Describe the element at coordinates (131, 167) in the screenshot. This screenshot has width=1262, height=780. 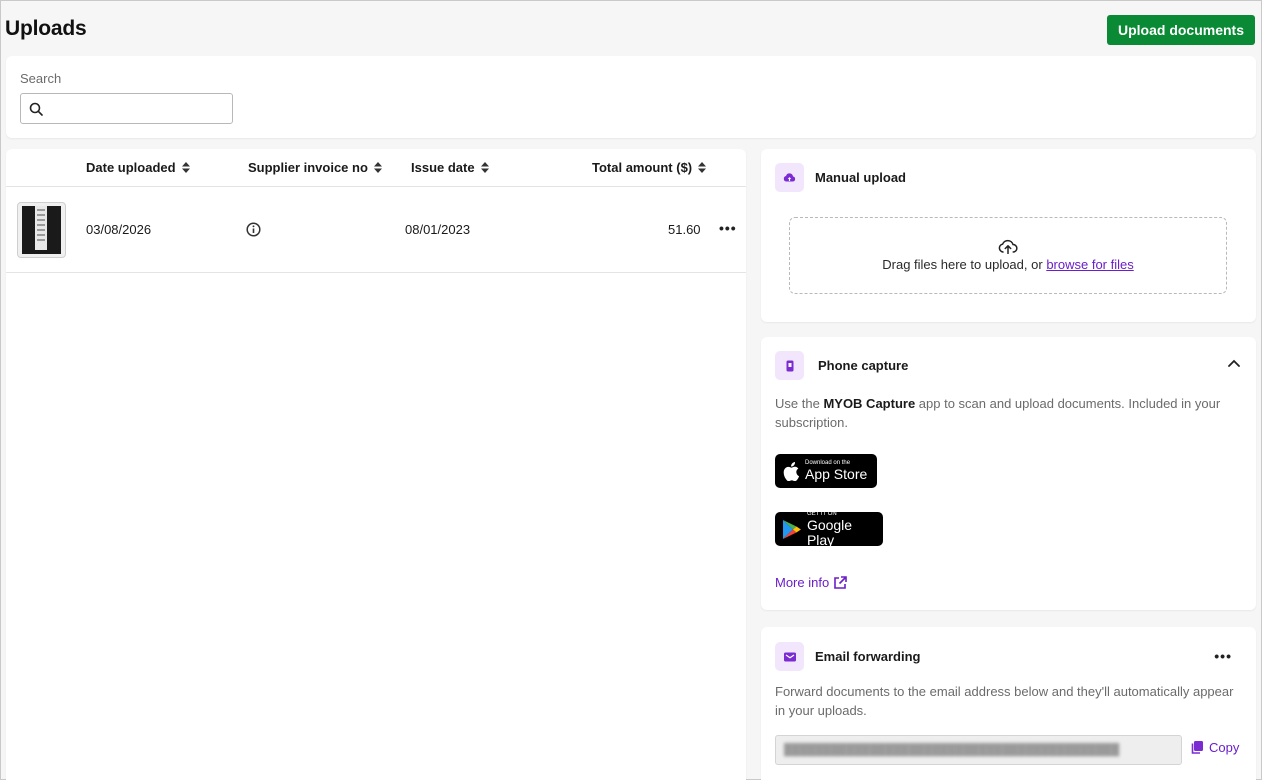
I see `column-label: Date uploaded` at that location.